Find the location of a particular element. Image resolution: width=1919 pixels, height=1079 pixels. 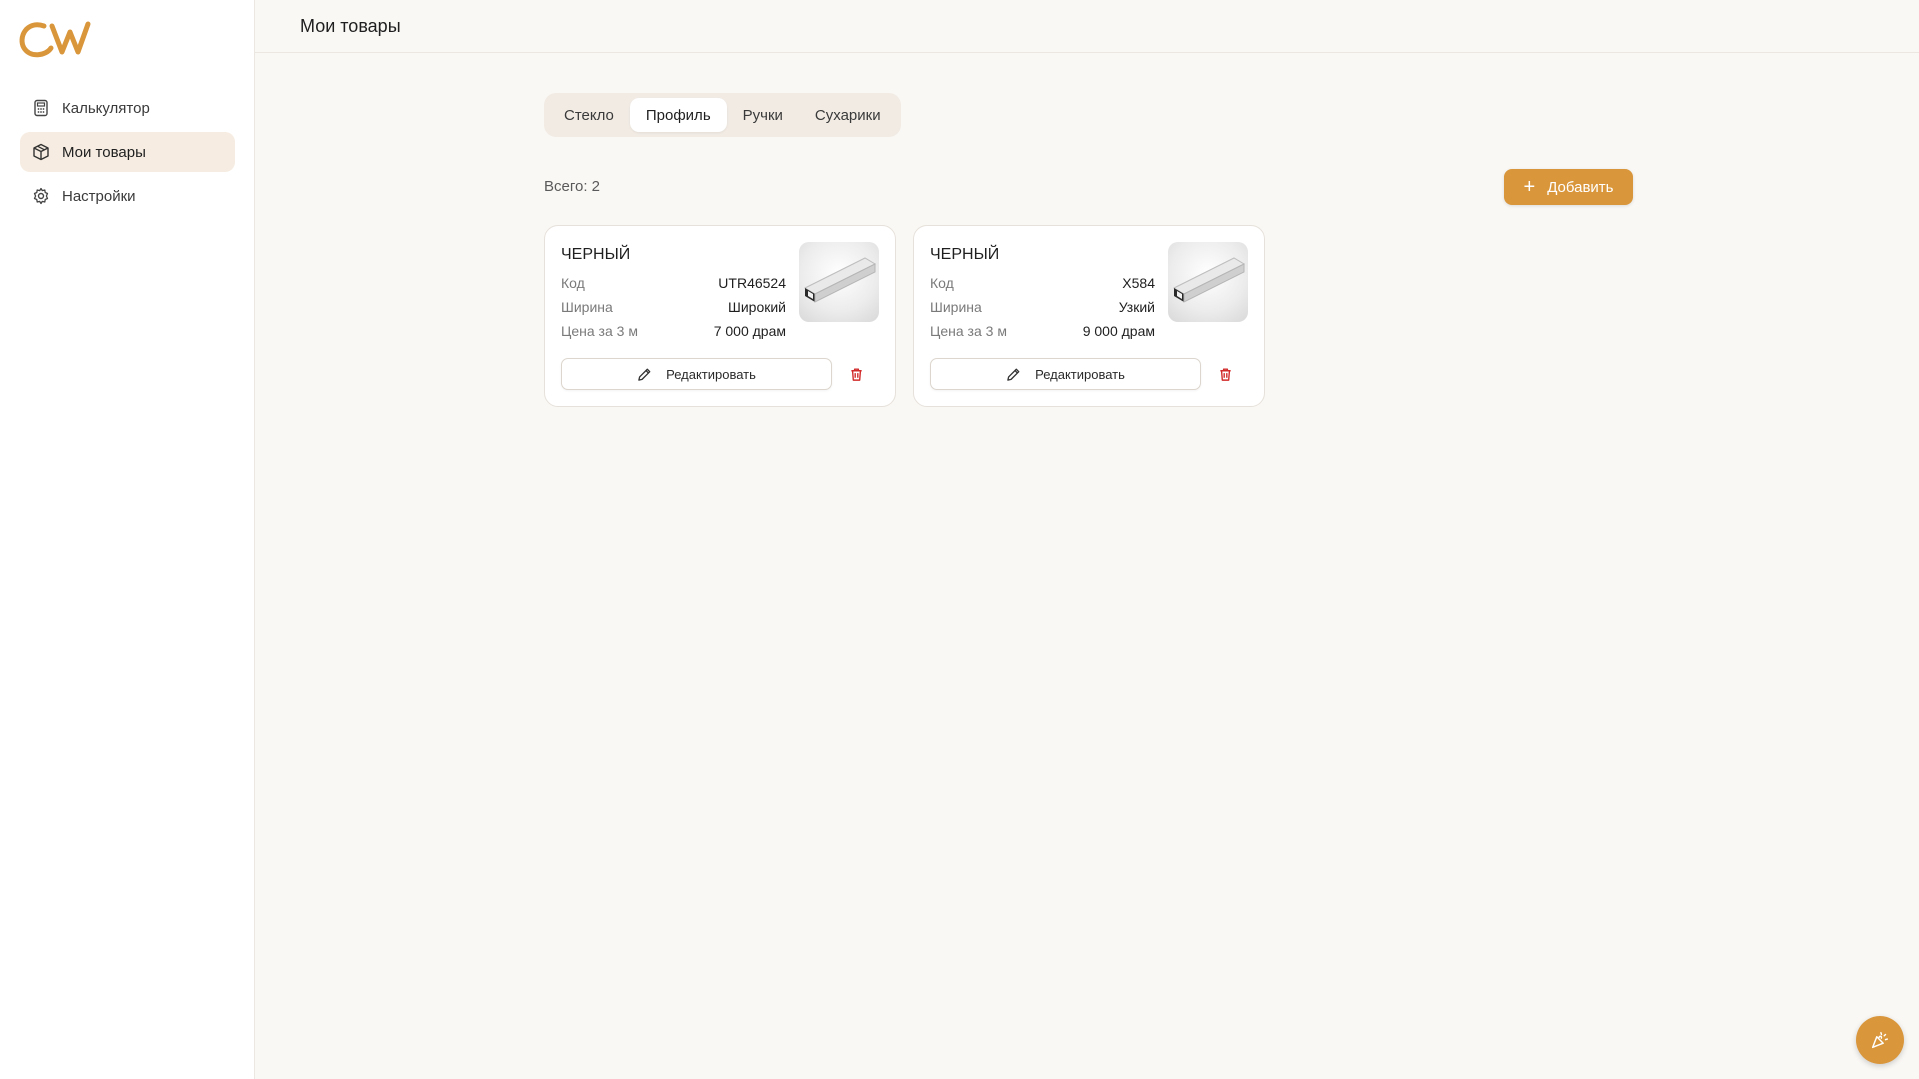

tab-glass: Стекло is located at coordinates (589, 115).